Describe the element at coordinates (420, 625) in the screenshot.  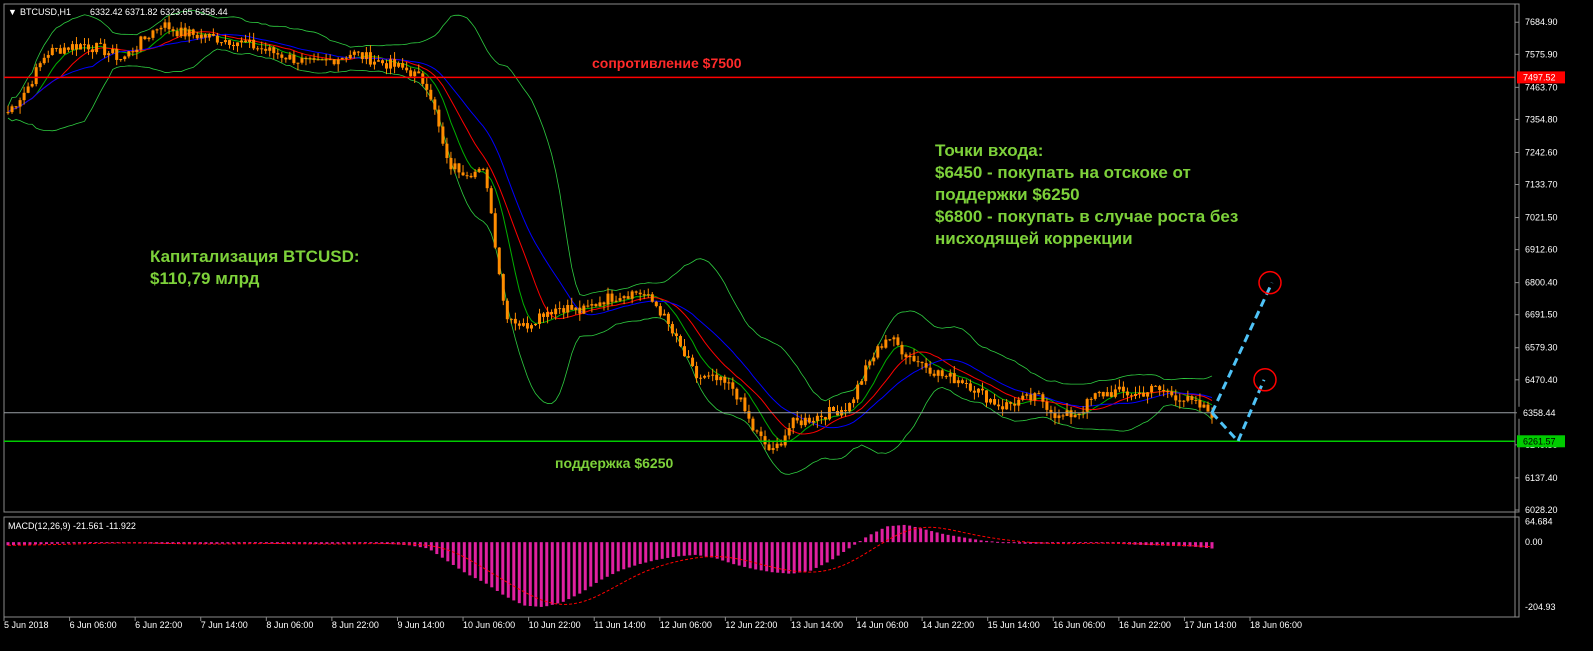
I see `time-tick-label: 9 Jun 14:00` at that location.